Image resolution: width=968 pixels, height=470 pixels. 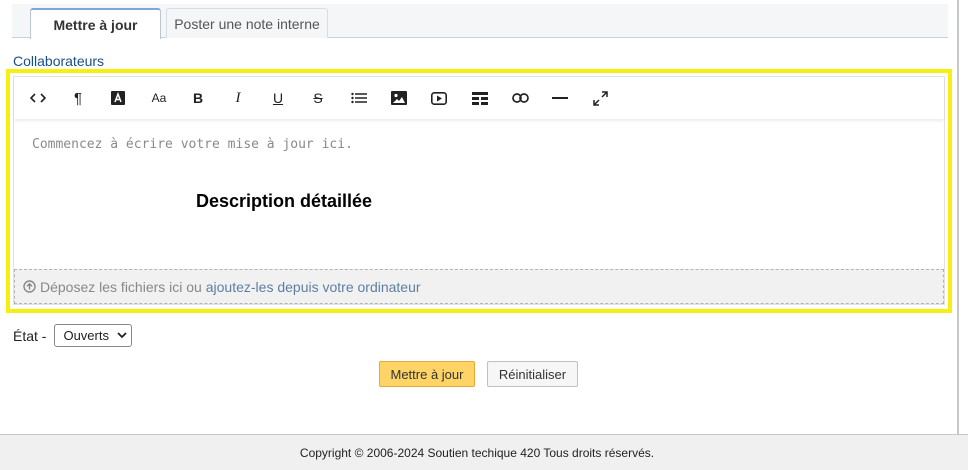 I want to click on state-select: Ouverts, so click(x=93, y=335).